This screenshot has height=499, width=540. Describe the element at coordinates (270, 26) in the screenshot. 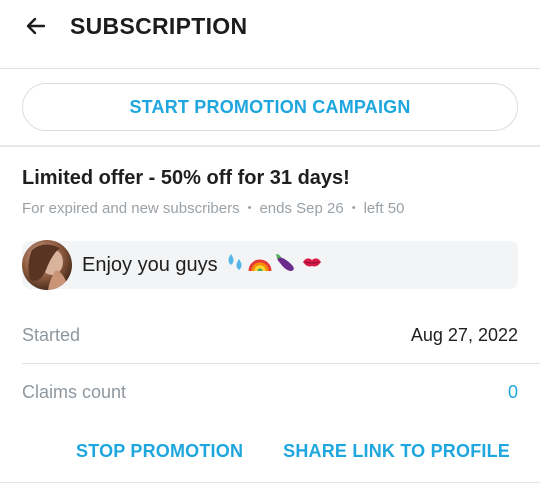

I see `app-header: SUBSCRIPTION` at that location.